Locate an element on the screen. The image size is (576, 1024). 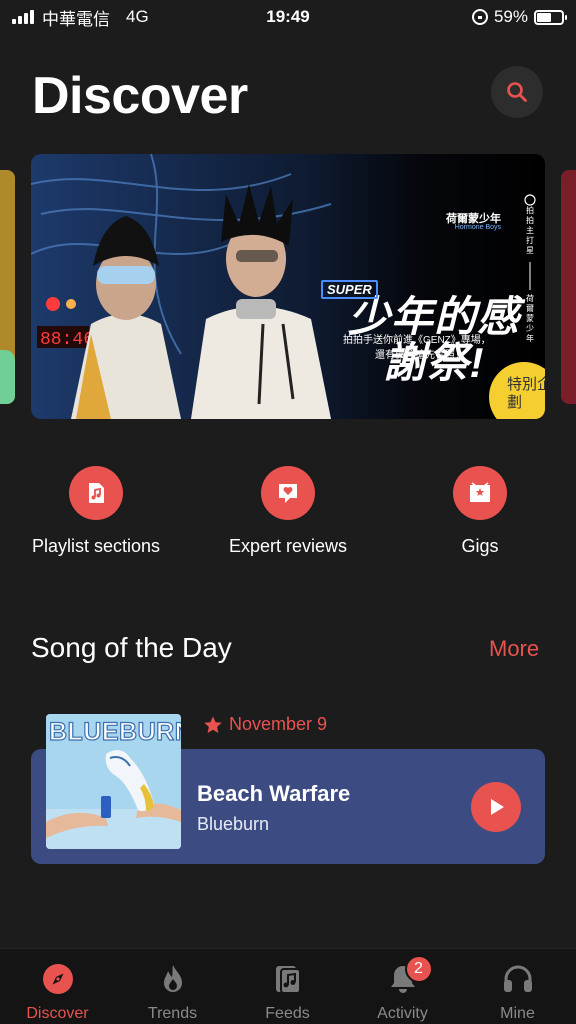
song-date: November 9 is located at coordinates (265, 724).